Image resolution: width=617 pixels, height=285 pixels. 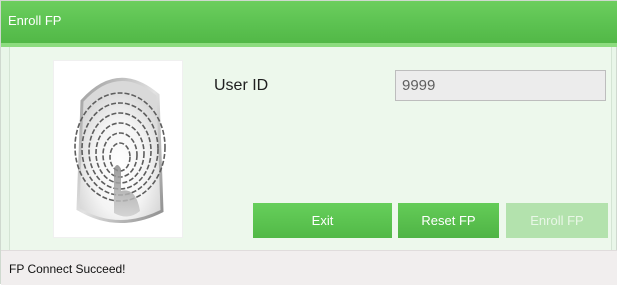 What do you see at coordinates (309, 22) in the screenshot?
I see `title-bar: Enroll FP` at bounding box center [309, 22].